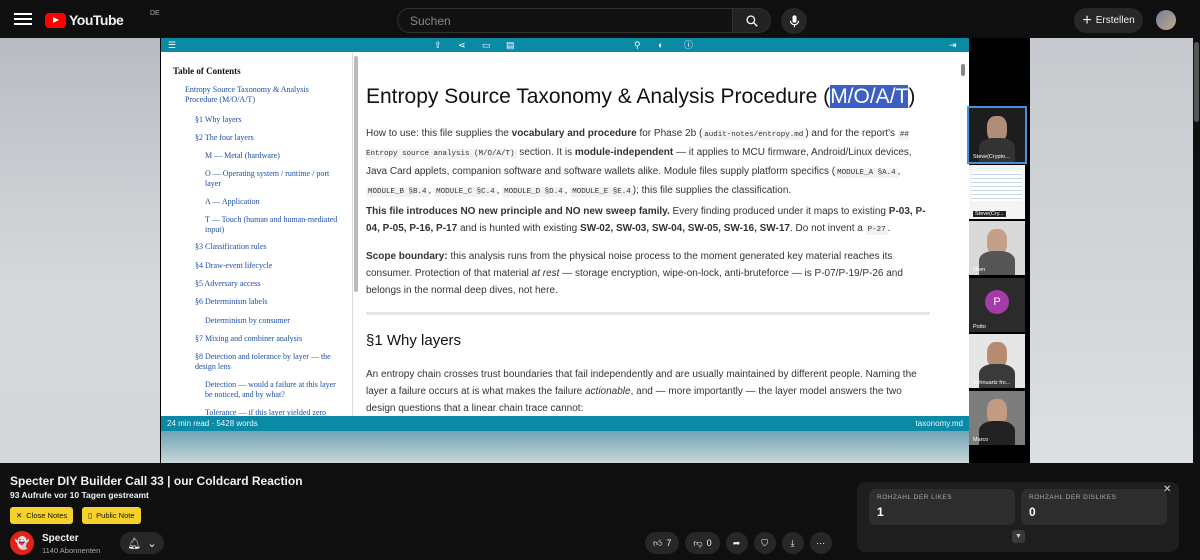  Describe the element at coordinates (997, 248) in the screenshot. I see `participant-tile: Oren` at that location.